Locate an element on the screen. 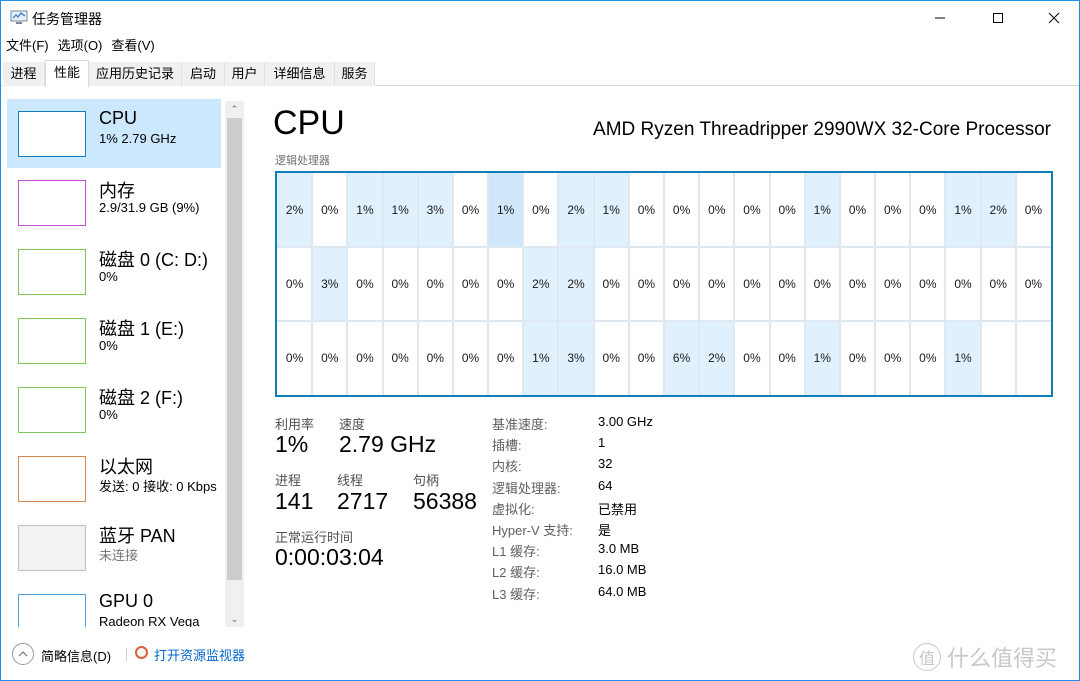  tab-users: 用户 is located at coordinates (245, 74).